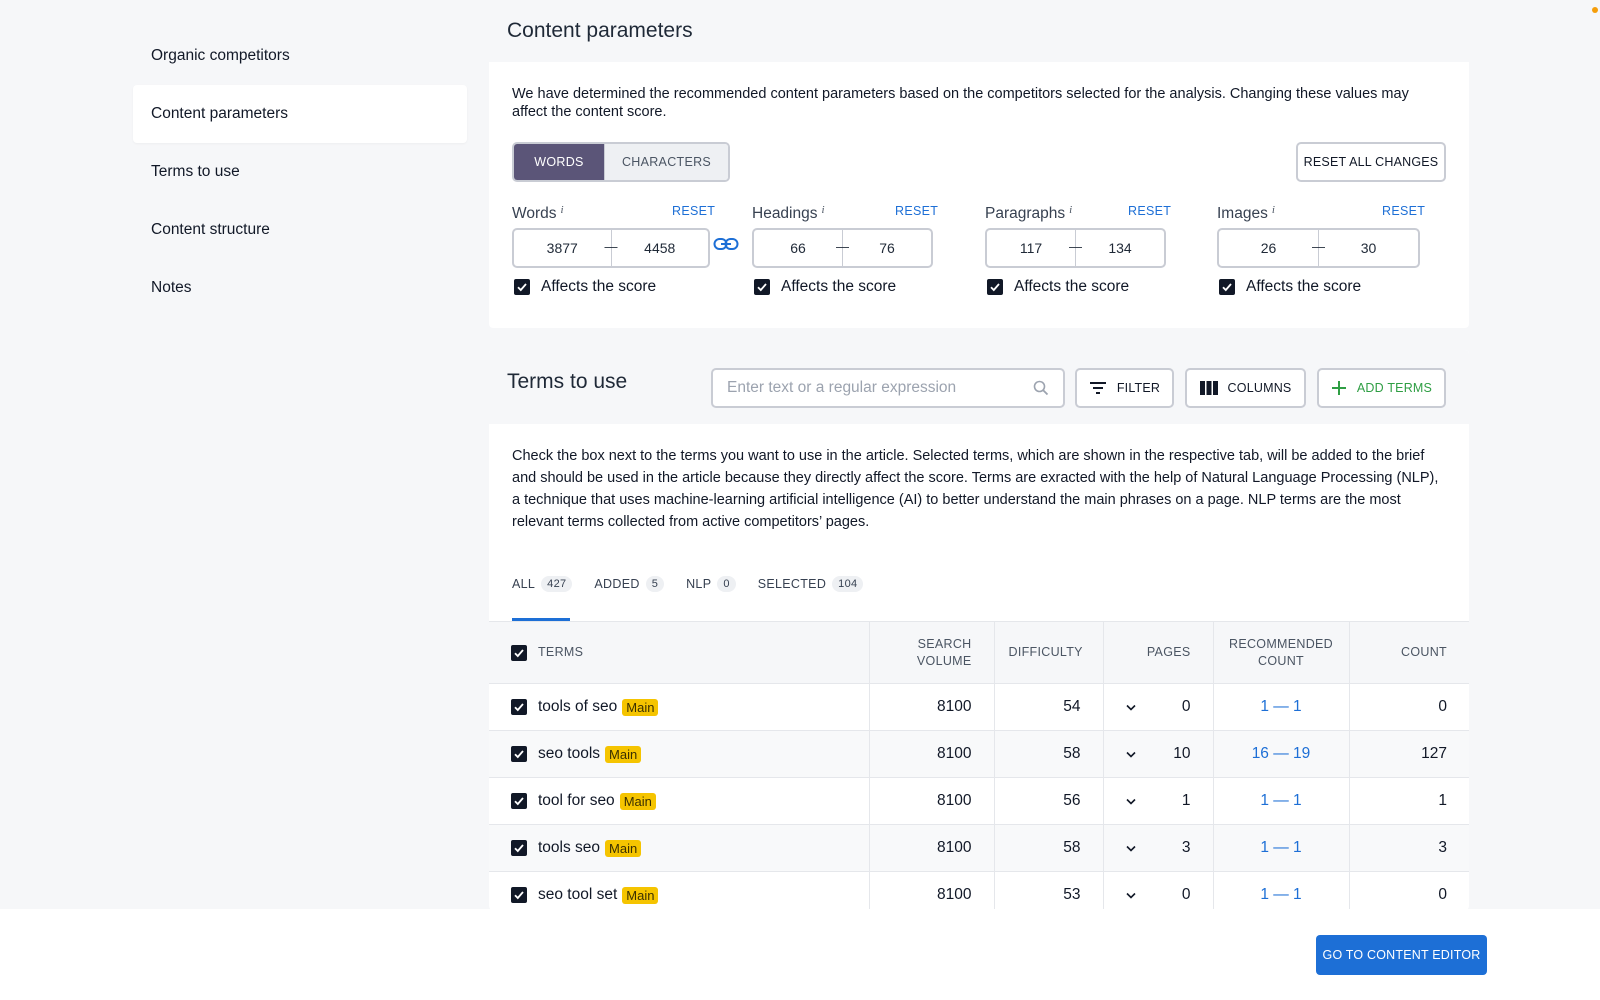 This screenshot has height=1000, width=1600. I want to click on column-header-terms: TERMS, so click(679, 652).